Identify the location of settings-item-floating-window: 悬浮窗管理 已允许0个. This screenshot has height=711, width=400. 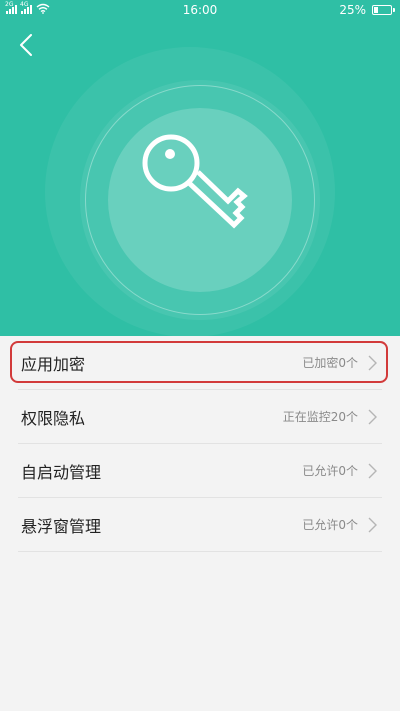
(200, 525).